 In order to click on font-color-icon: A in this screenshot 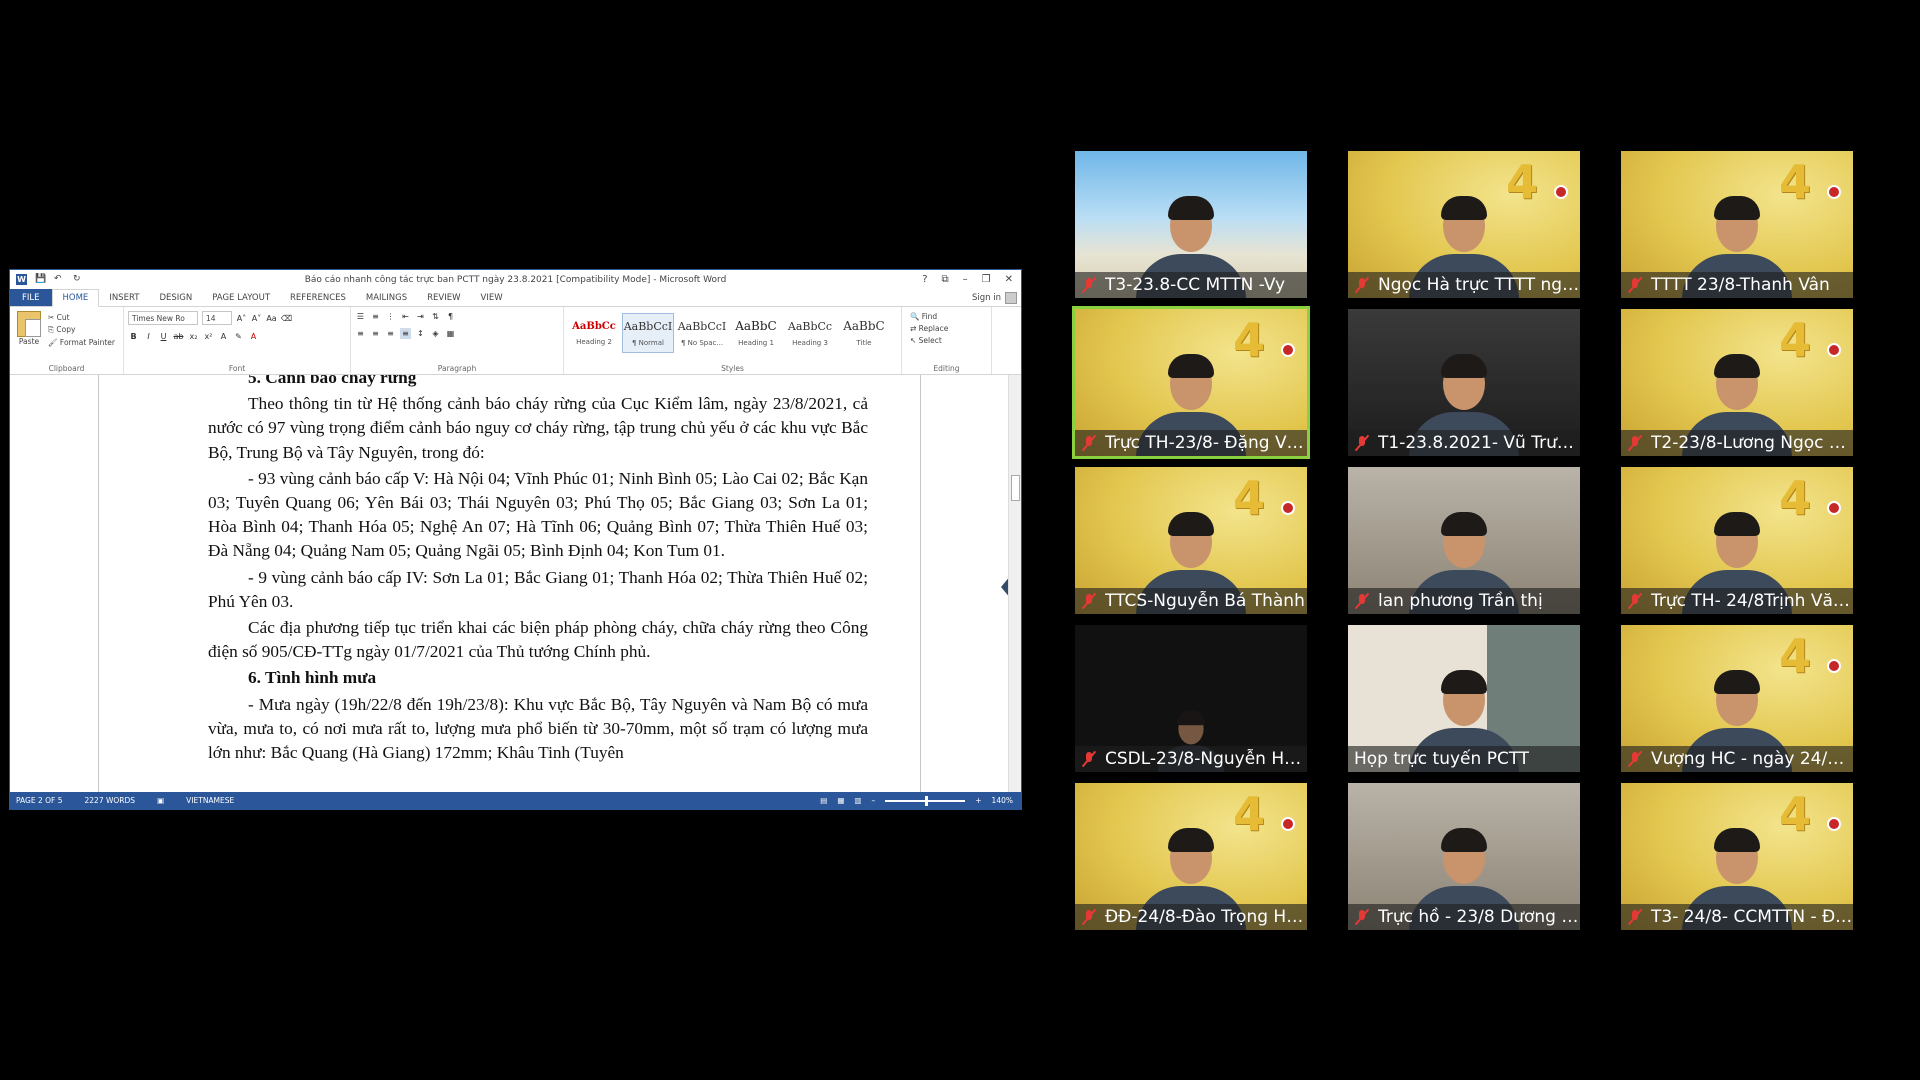, I will do `click(253, 336)`.